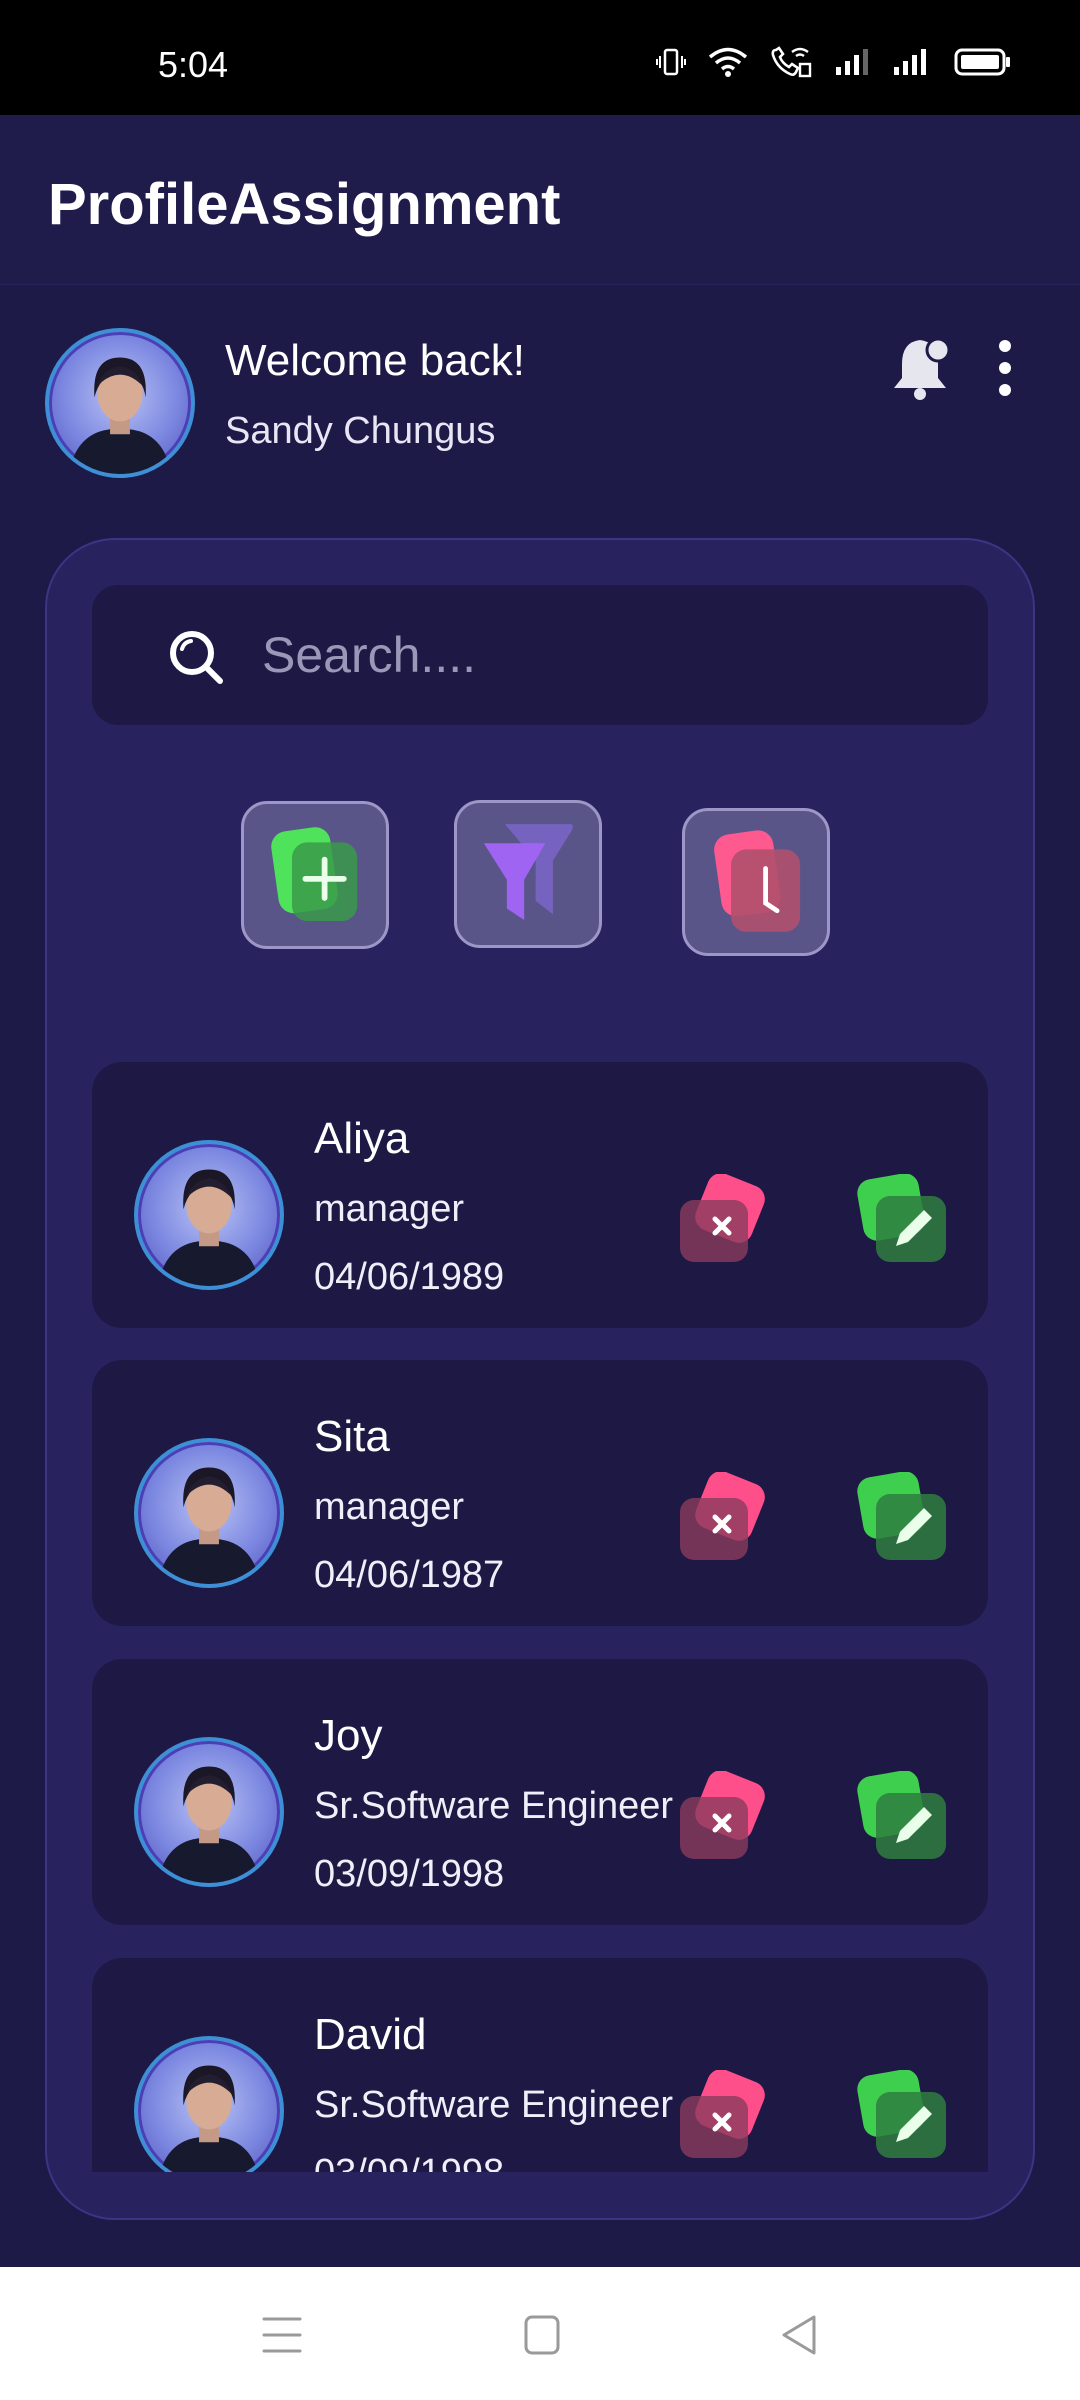  I want to click on history-button, so click(756, 882).